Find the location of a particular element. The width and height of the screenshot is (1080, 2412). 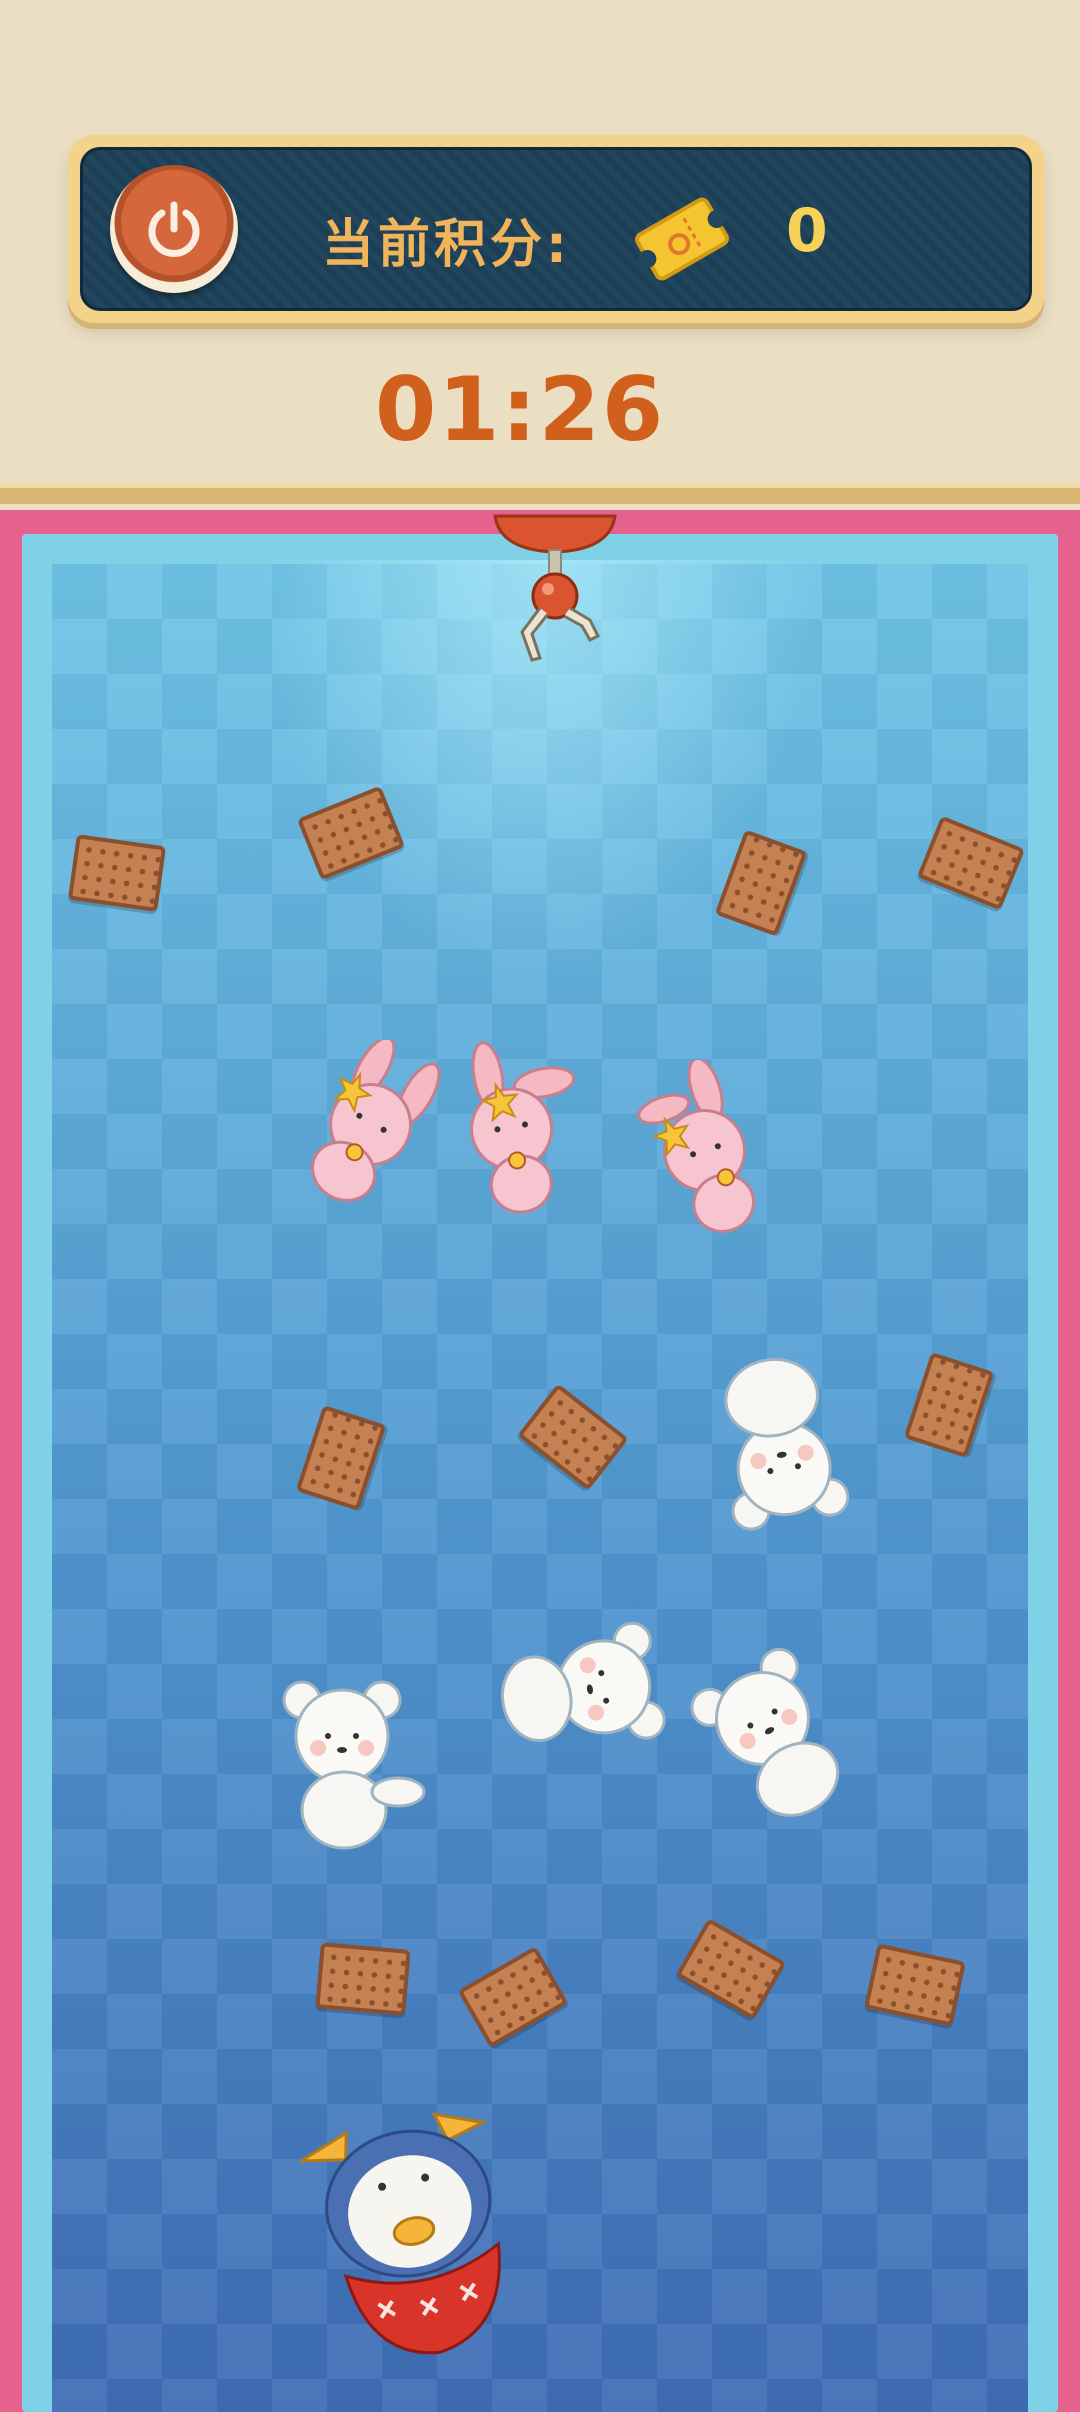

divider is located at coordinates (540, 494).